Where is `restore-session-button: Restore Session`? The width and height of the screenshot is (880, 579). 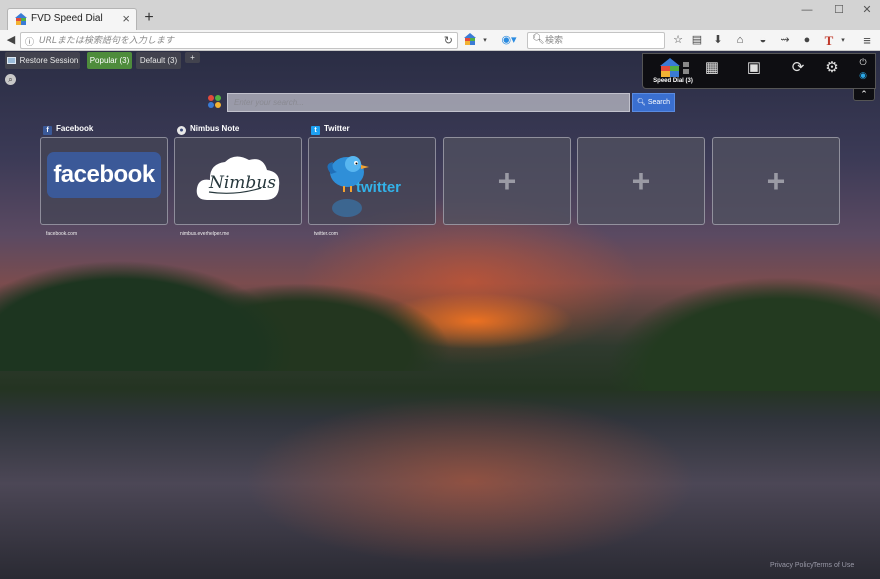
restore-session-button: Restore Session is located at coordinates (42, 60).